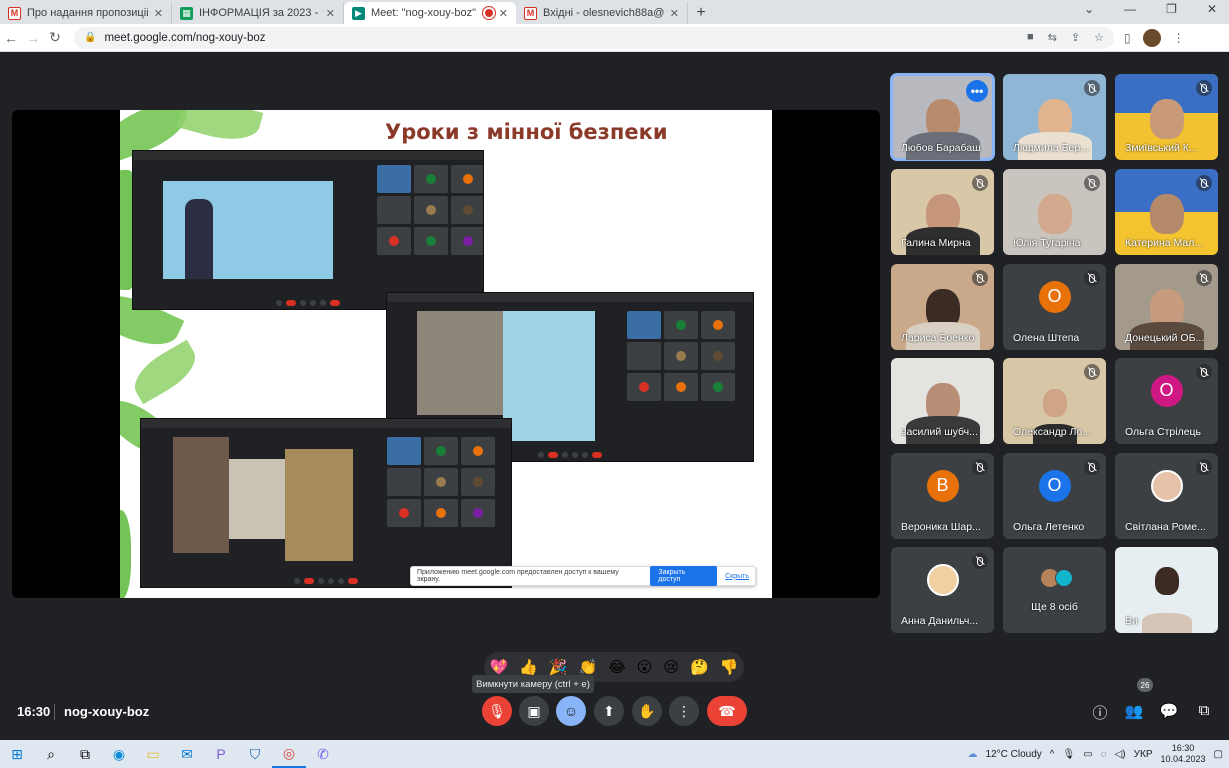 Image resolution: width=1229 pixels, height=768 pixels. What do you see at coordinates (1054, 607) in the screenshot?
I see `participant-name: Ще 8 осіб` at bounding box center [1054, 607].